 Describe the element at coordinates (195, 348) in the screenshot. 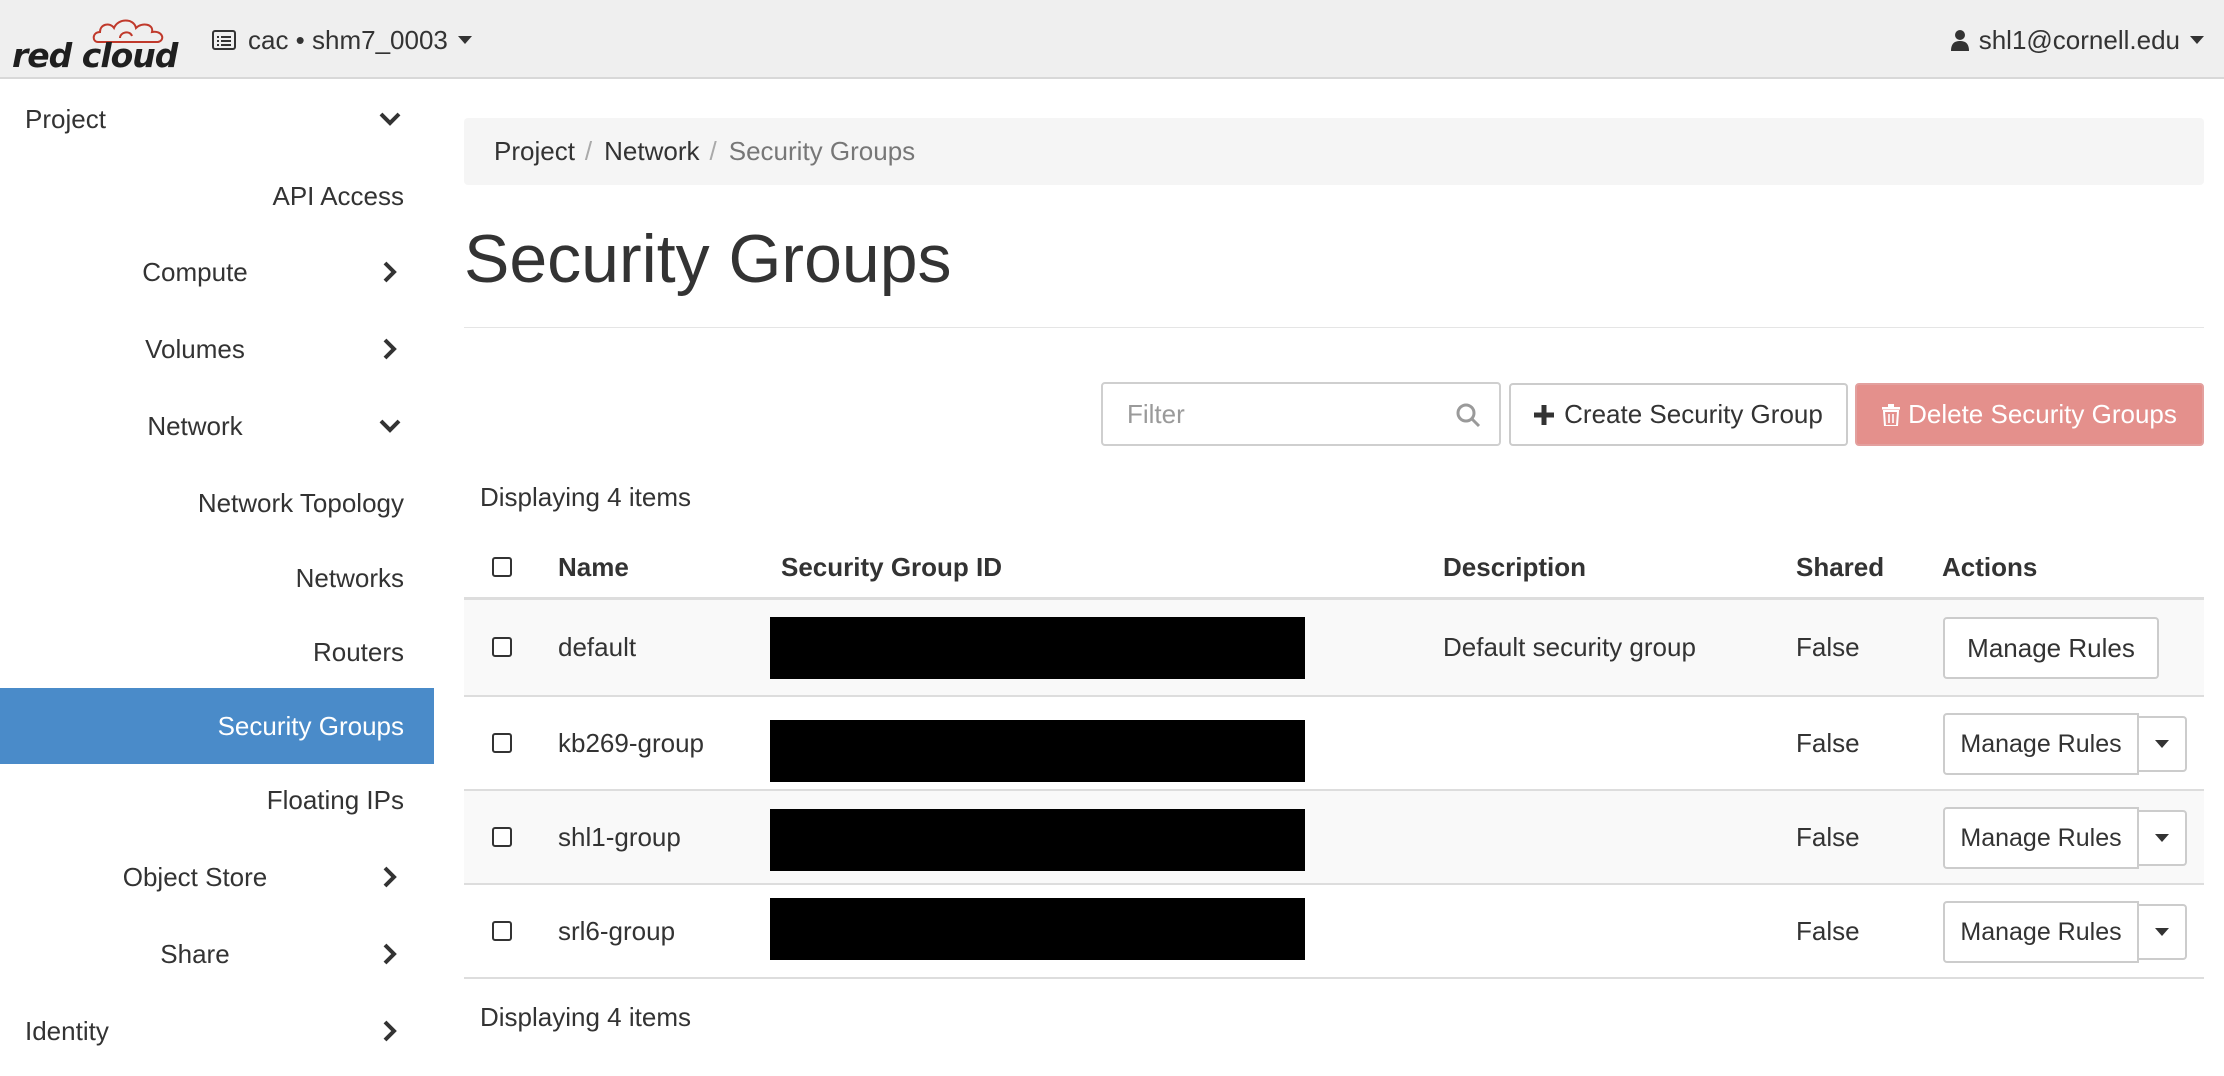

I see `sidebar-item-label: Volumes` at that location.